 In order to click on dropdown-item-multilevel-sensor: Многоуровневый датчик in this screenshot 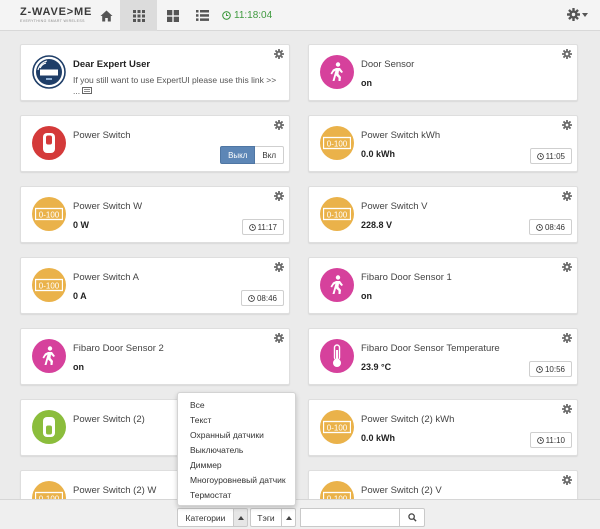, I will do `click(236, 480)`.